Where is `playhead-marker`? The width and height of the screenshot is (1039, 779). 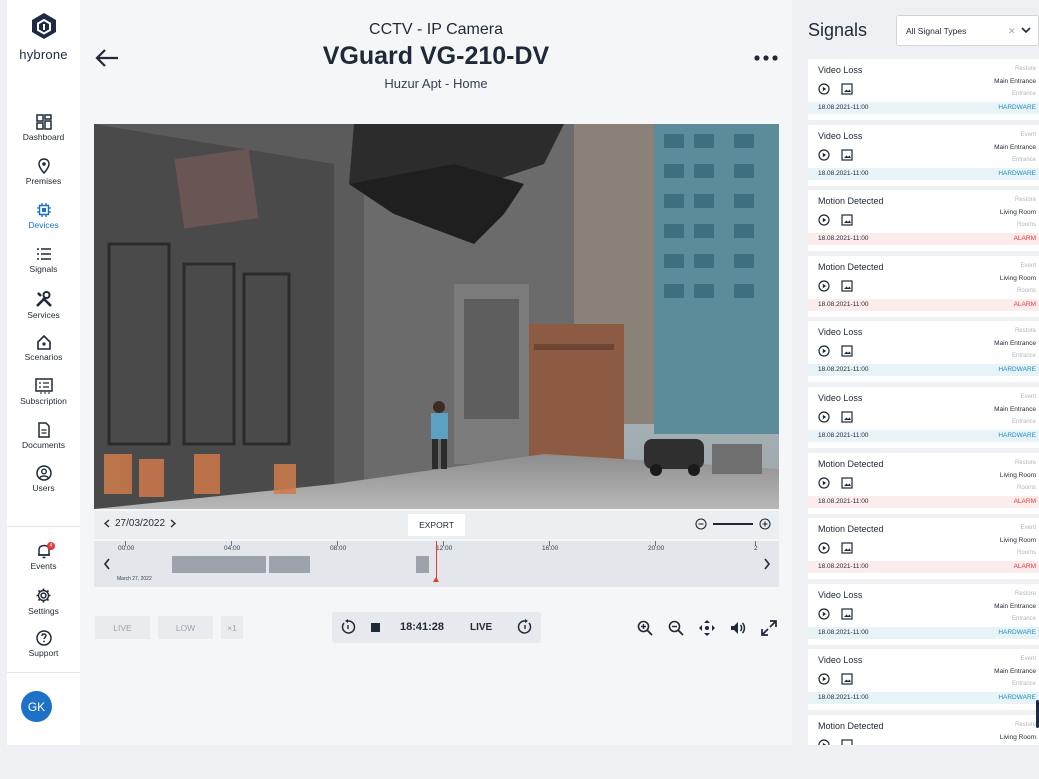 playhead-marker is located at coordinates (436, 579).